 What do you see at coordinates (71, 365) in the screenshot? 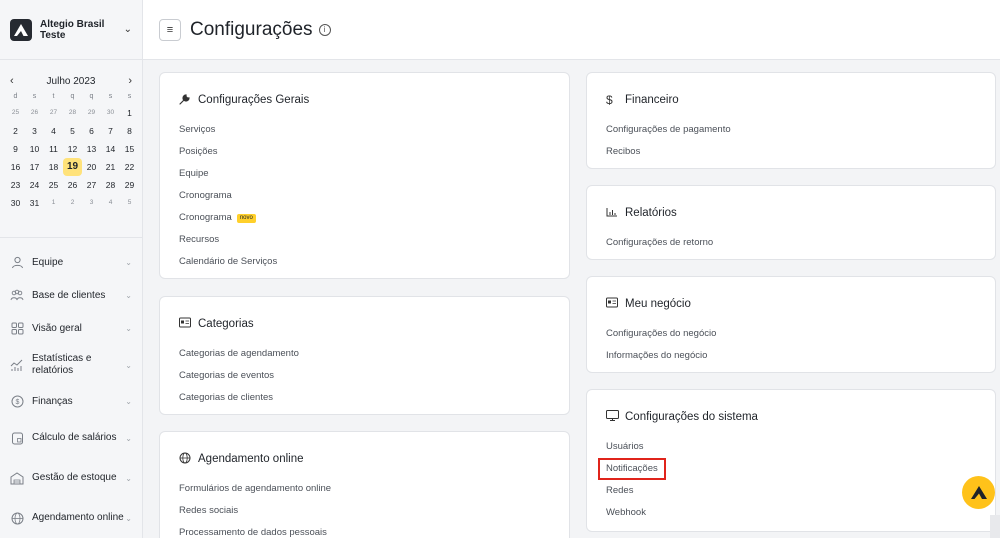
I see `sidebar-item-estatisticas: Estatísticas e relatórios ⌄` at bounding box center [71, 365].